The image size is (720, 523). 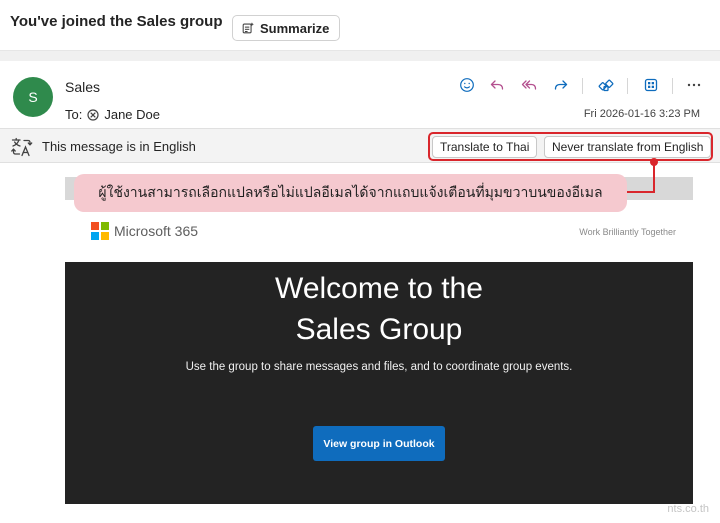 What do you see at coordinates (694, 85) in the screenshot?
I see `more-icon` at bounding box center [694, 85].